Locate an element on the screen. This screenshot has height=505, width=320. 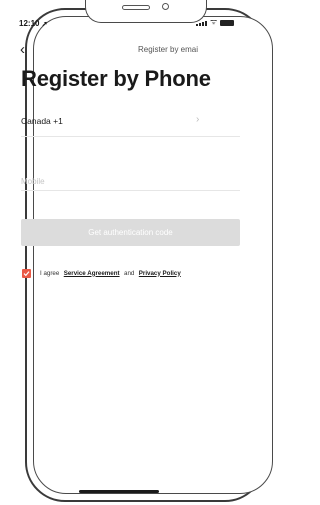
wifi-icon: ᯤ is located at coordinates (214, 21).